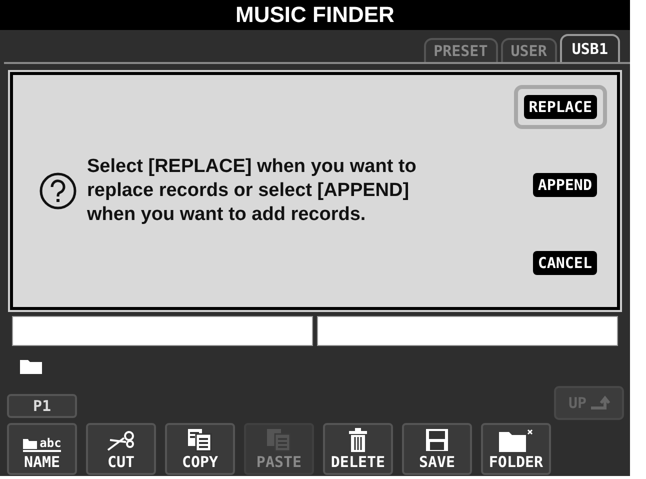 Image resolution: width=646 pixels, height=479 pixels. I want to click on toolbar-button: DELETE, so click(358, 449).